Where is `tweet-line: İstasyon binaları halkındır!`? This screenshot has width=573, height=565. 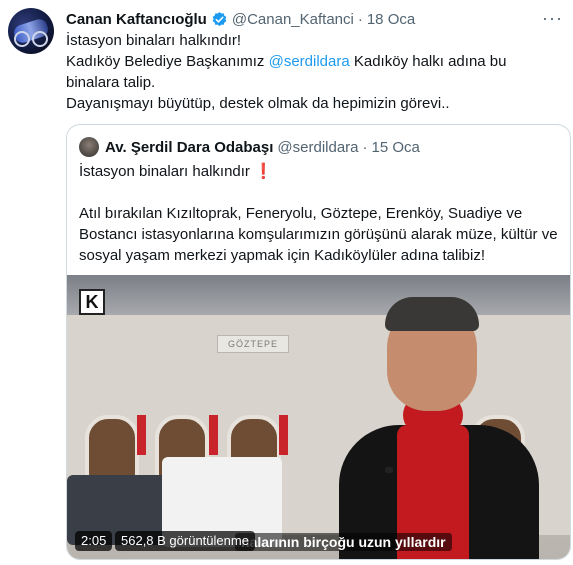
tweet-line: İstasyon binaları halkındır! is located at coordinates (154, 40).